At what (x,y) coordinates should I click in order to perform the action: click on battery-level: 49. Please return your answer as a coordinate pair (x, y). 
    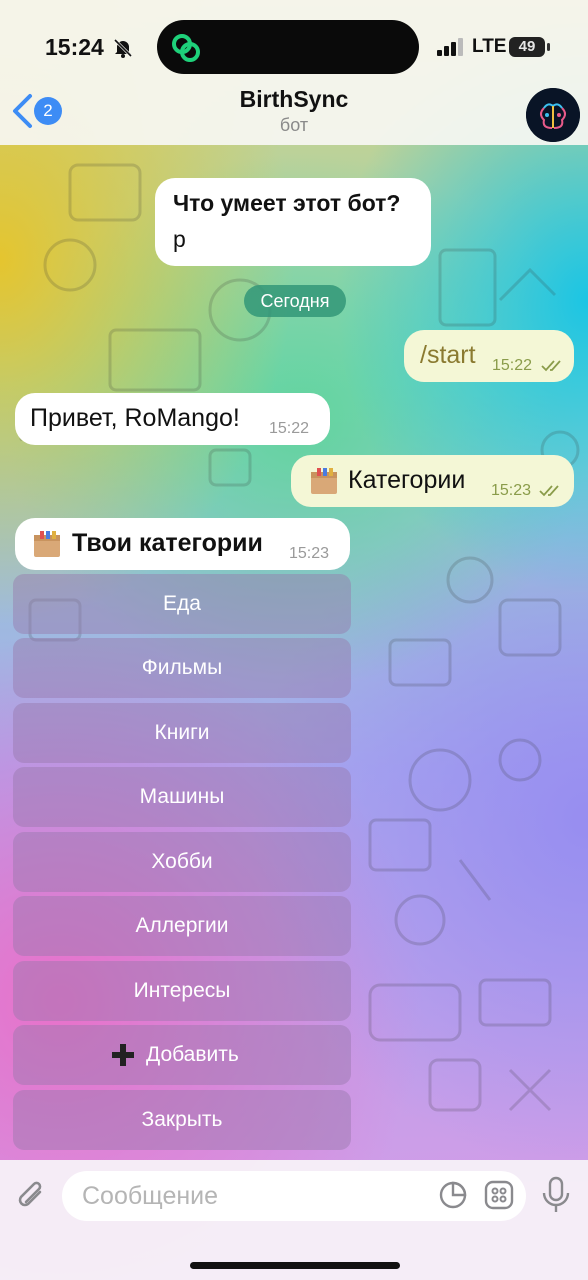
    Looking at the image, I should click on (527, 46).